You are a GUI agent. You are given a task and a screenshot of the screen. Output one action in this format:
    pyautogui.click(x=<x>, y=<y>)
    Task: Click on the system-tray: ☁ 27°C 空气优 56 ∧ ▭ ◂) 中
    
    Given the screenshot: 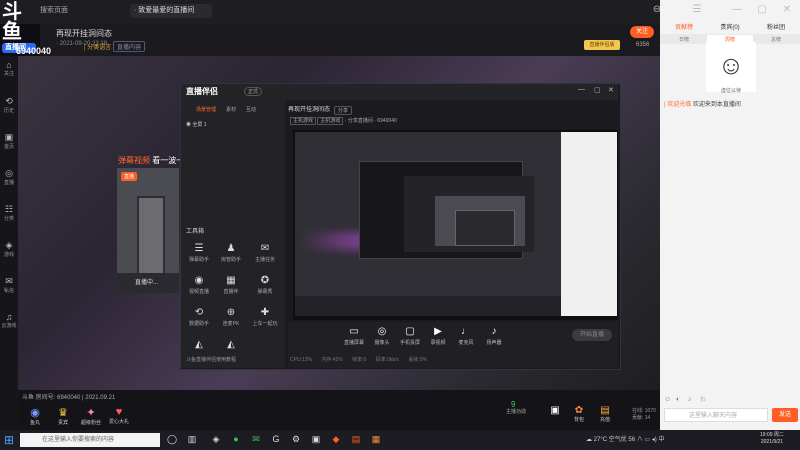 What is the action you would take?
    pyautogui.click(x=625, y=438)
    